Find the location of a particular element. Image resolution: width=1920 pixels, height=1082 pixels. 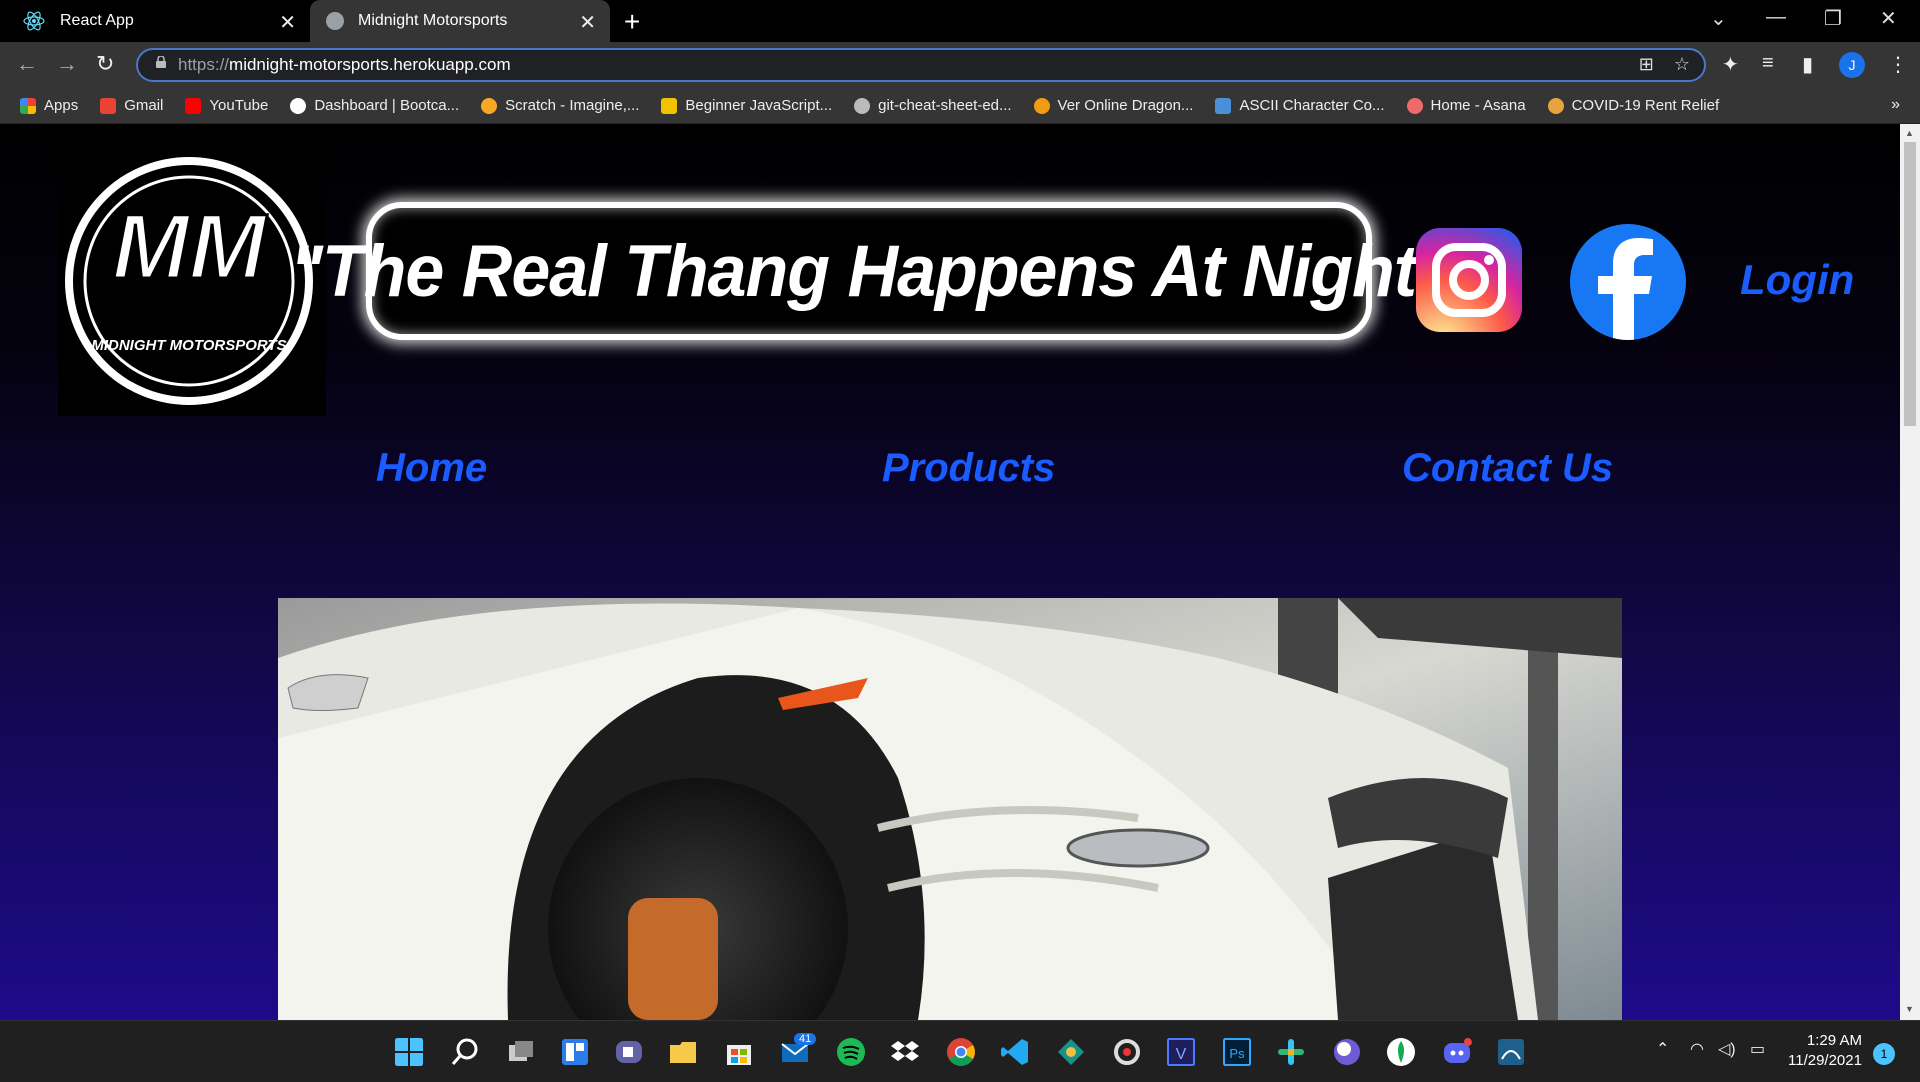

scratch-icon is located at coordinates (489, 105).